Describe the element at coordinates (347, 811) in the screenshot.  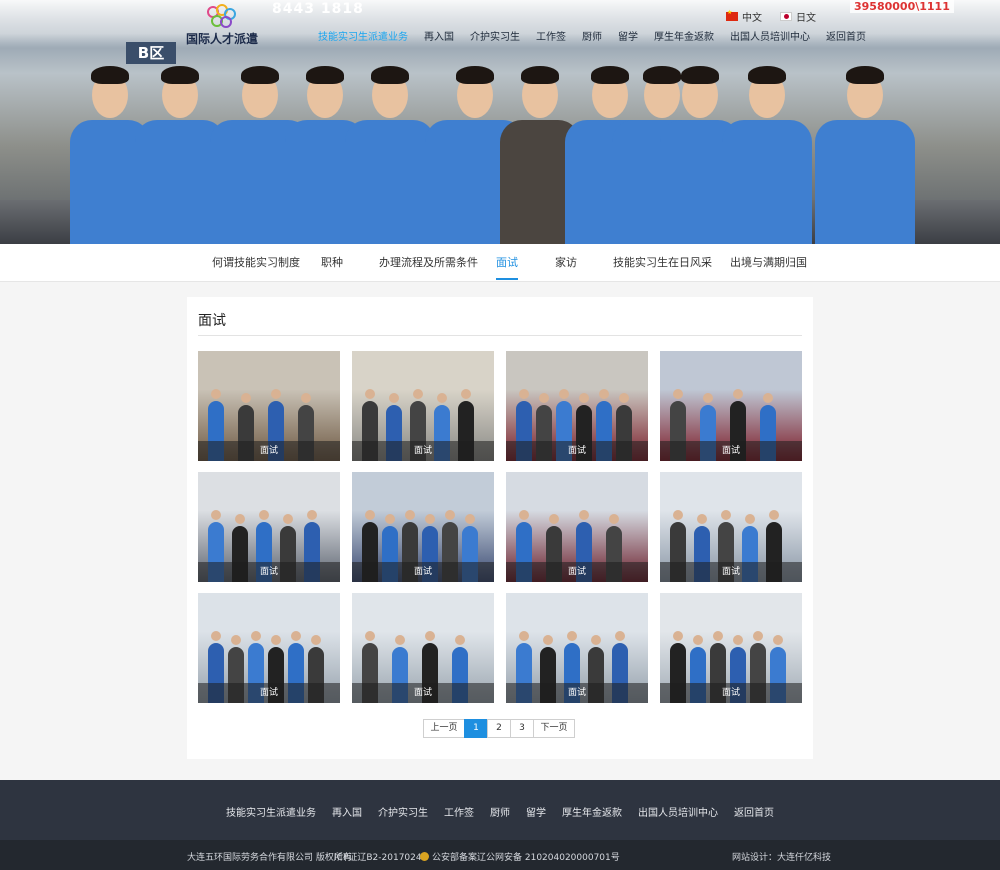
I see `footer-link-reentry: 再入国` at that location.